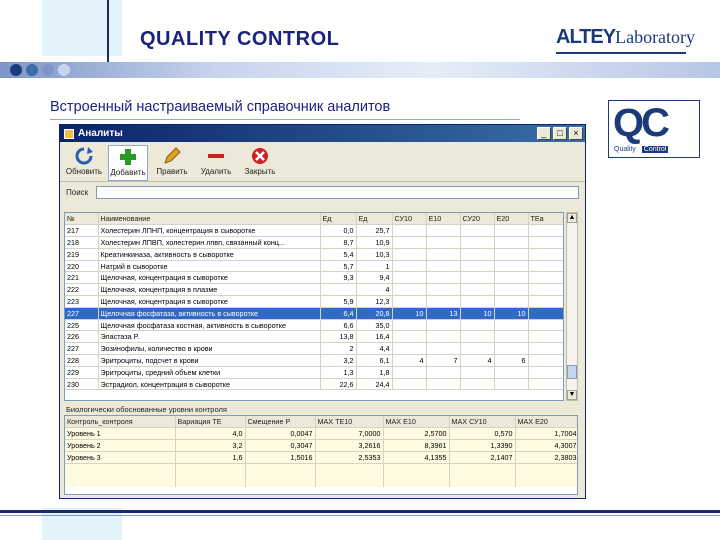 This screenshot has width=720, height=540. What do you see at coordinates (546, 422) in the screenshot?
I see `column-header: МАХ Е20` at bounding box center [546, 422].